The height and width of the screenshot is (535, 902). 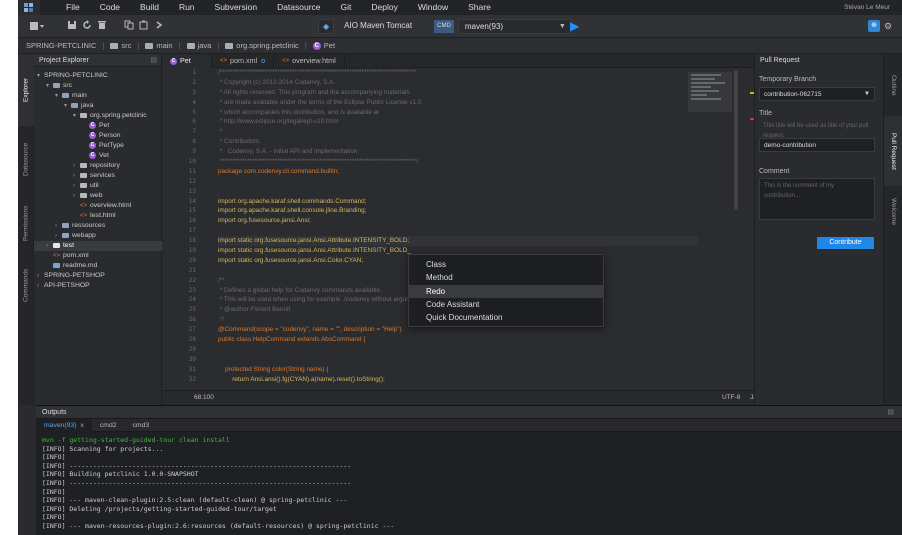 I want to click on side-tab-datasource: Datasource, so click(x=26, y=159).